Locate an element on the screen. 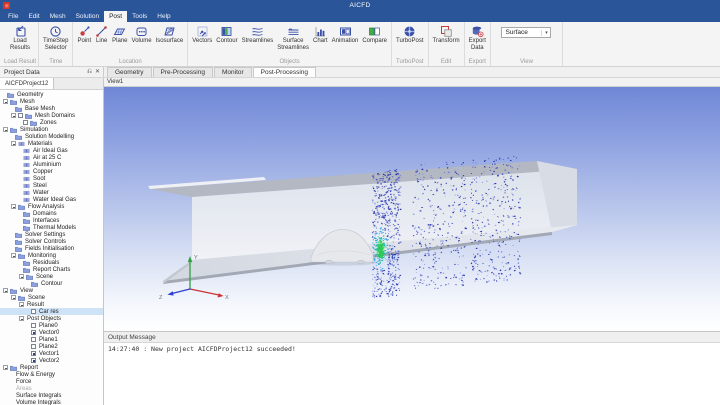 The image size is (720, 405). ribbon-button-compare: Compare is located at coordinates (374, 34).